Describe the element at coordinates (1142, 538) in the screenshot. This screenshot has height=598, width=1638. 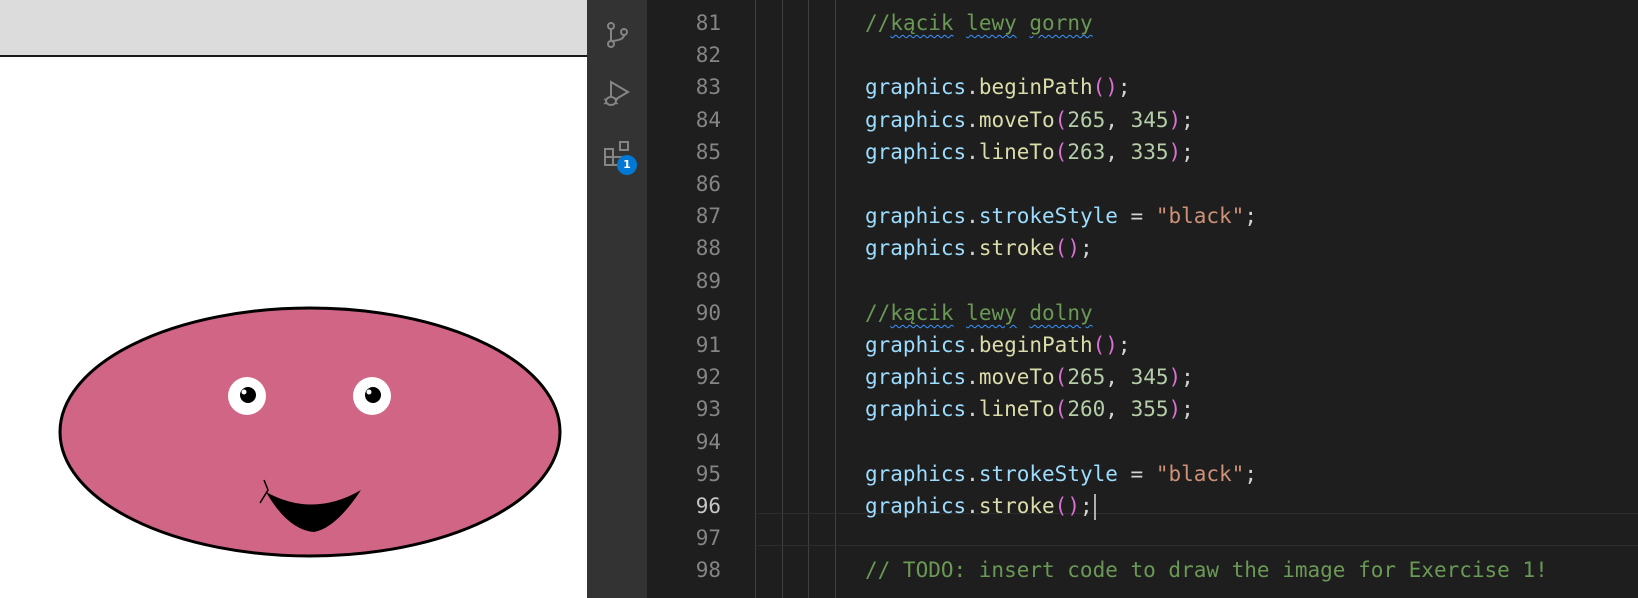
I see `code-line: 97` at that location.